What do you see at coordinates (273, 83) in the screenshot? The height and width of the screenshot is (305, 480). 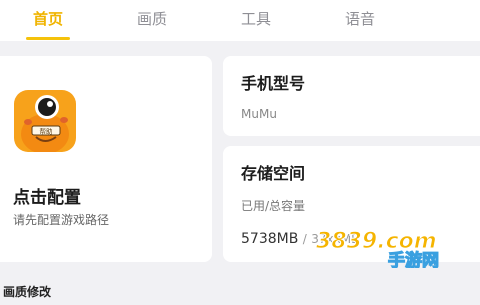 I see `model-title: 手机型号` at bounding box center [273, 83].